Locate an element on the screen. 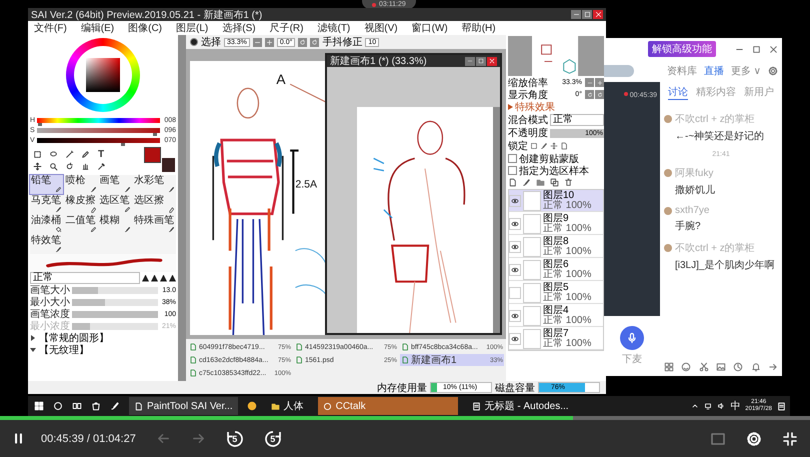  section-header: 特殊效果 is located at coordinates (535, 107).